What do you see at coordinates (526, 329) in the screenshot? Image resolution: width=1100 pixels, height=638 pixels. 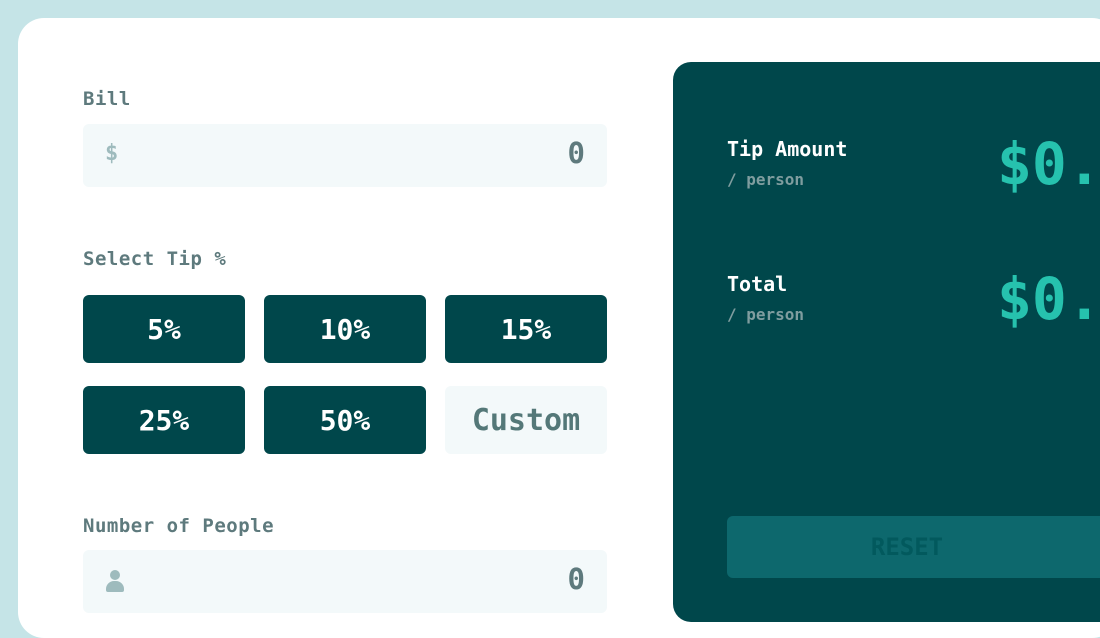 I see `tip-15-button: 15%` at bounding box center [526, 329].